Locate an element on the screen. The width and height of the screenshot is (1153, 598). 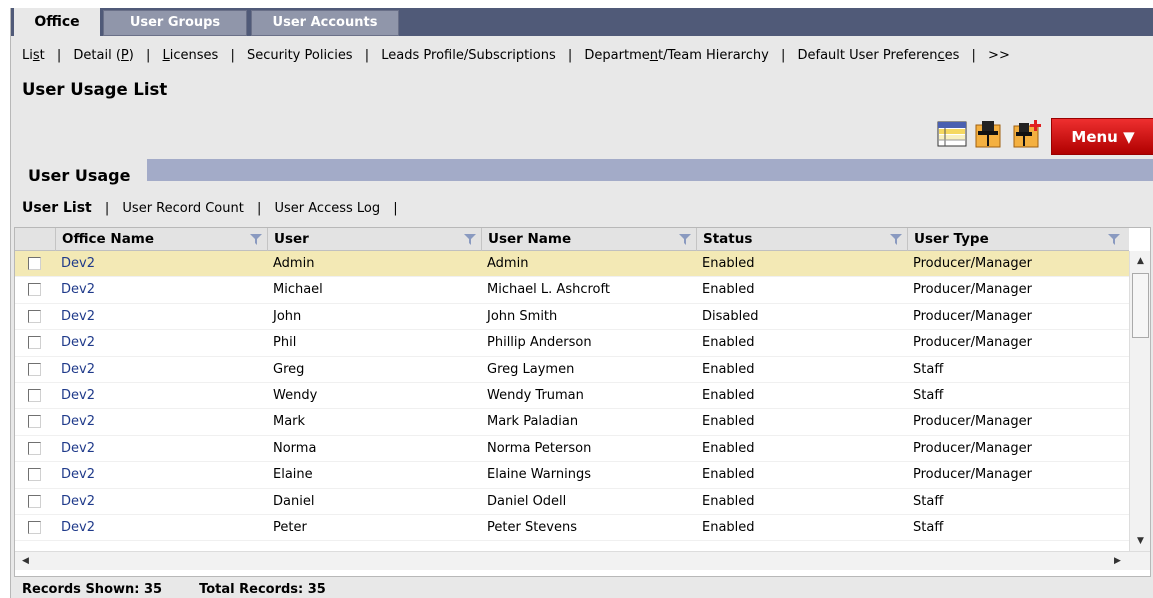
table-row: Dev2 Wendy Wendy Truman Enabled Staff is located at coordinates (572, 396).